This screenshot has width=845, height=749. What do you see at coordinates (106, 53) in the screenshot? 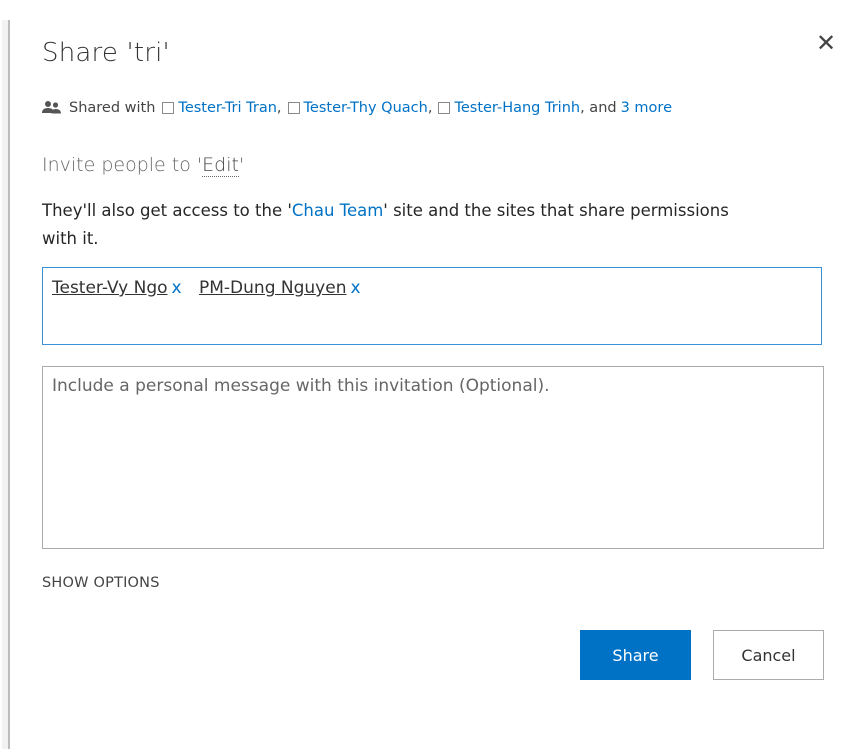
I see `dialog-title: Share 'tri'` at bounding box center [106, 53].